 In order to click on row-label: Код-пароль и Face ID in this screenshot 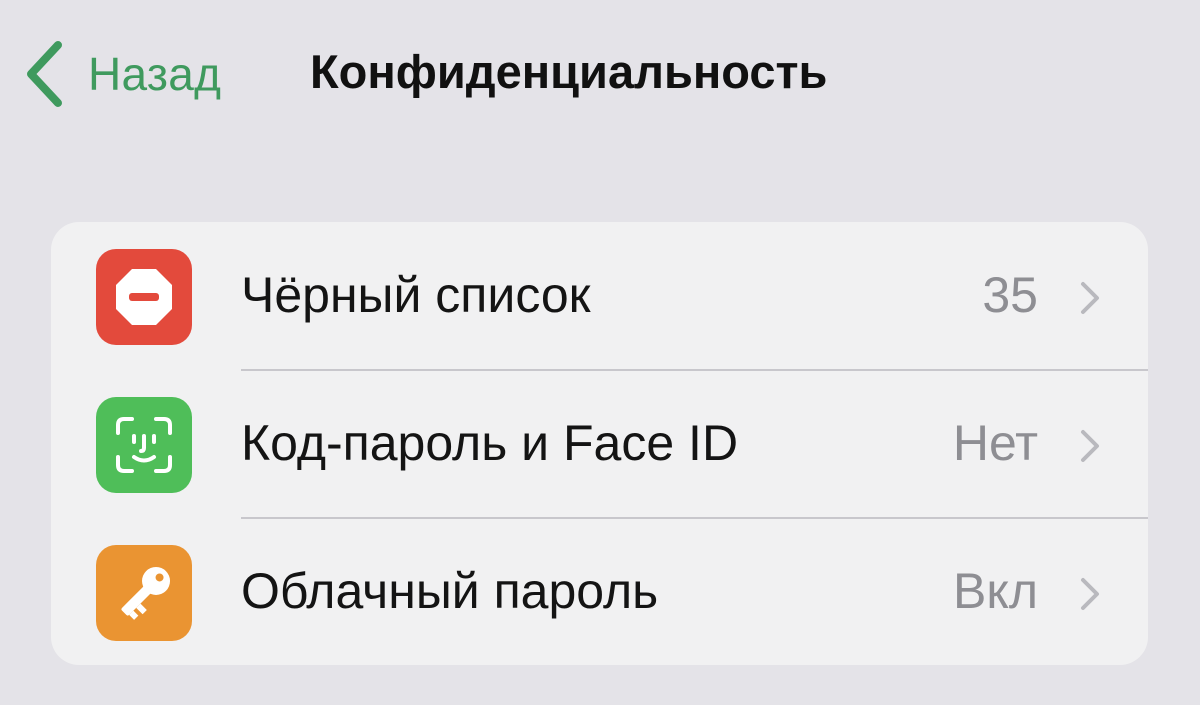, I will do `click(490, 443)`.